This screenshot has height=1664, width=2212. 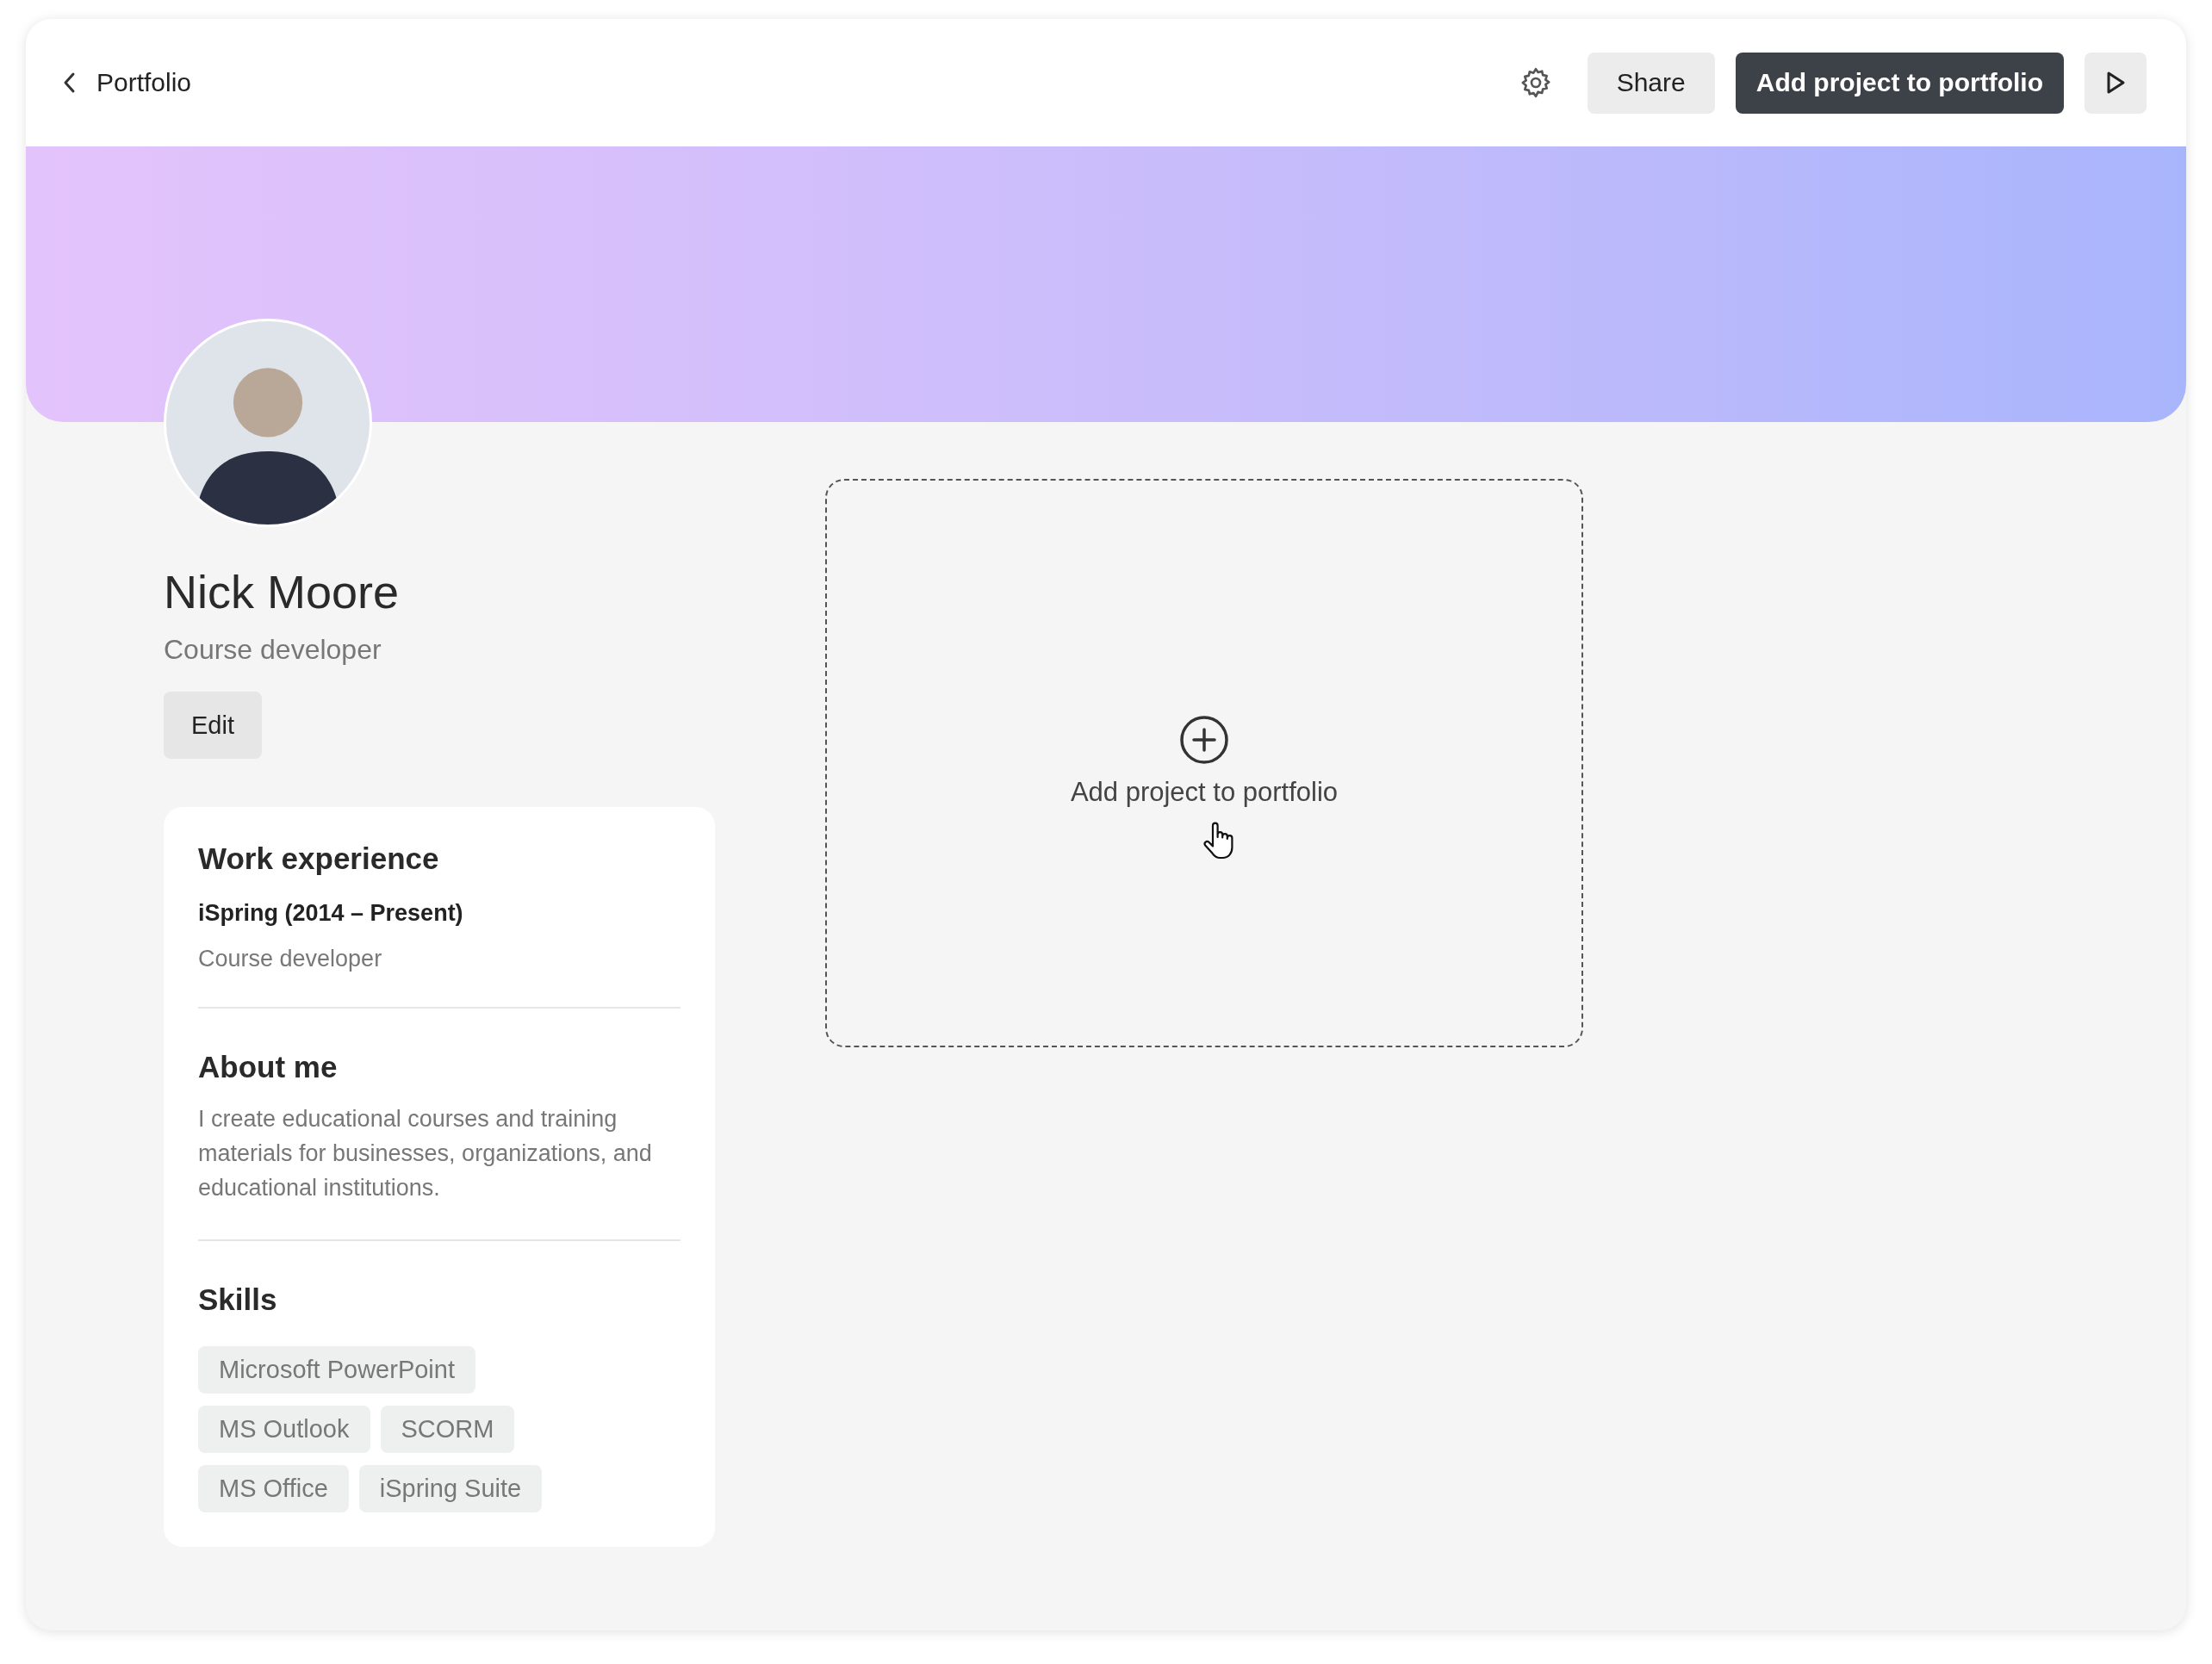 What do you see at coordinates (1899, 83) in the screenshot?
I see `add-project-button: Add project to portfolio` at bounding box center [1899, 83].